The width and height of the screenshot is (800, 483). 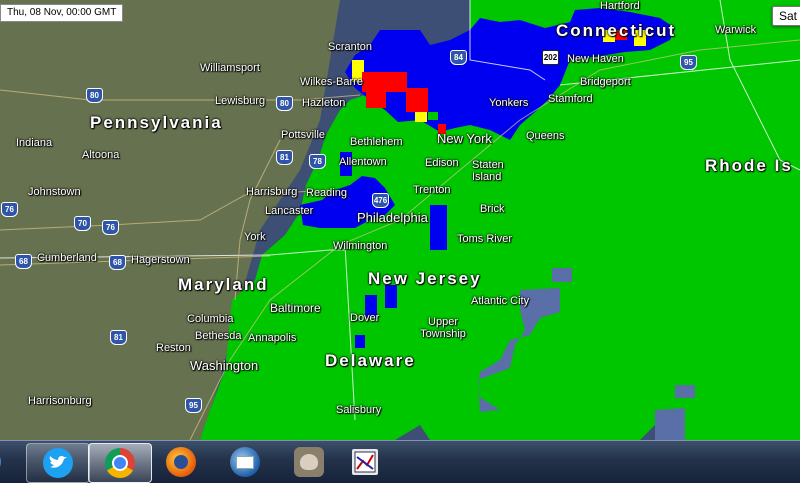 I want to click on city-label: Johnstown, so click(x=54, y=192).